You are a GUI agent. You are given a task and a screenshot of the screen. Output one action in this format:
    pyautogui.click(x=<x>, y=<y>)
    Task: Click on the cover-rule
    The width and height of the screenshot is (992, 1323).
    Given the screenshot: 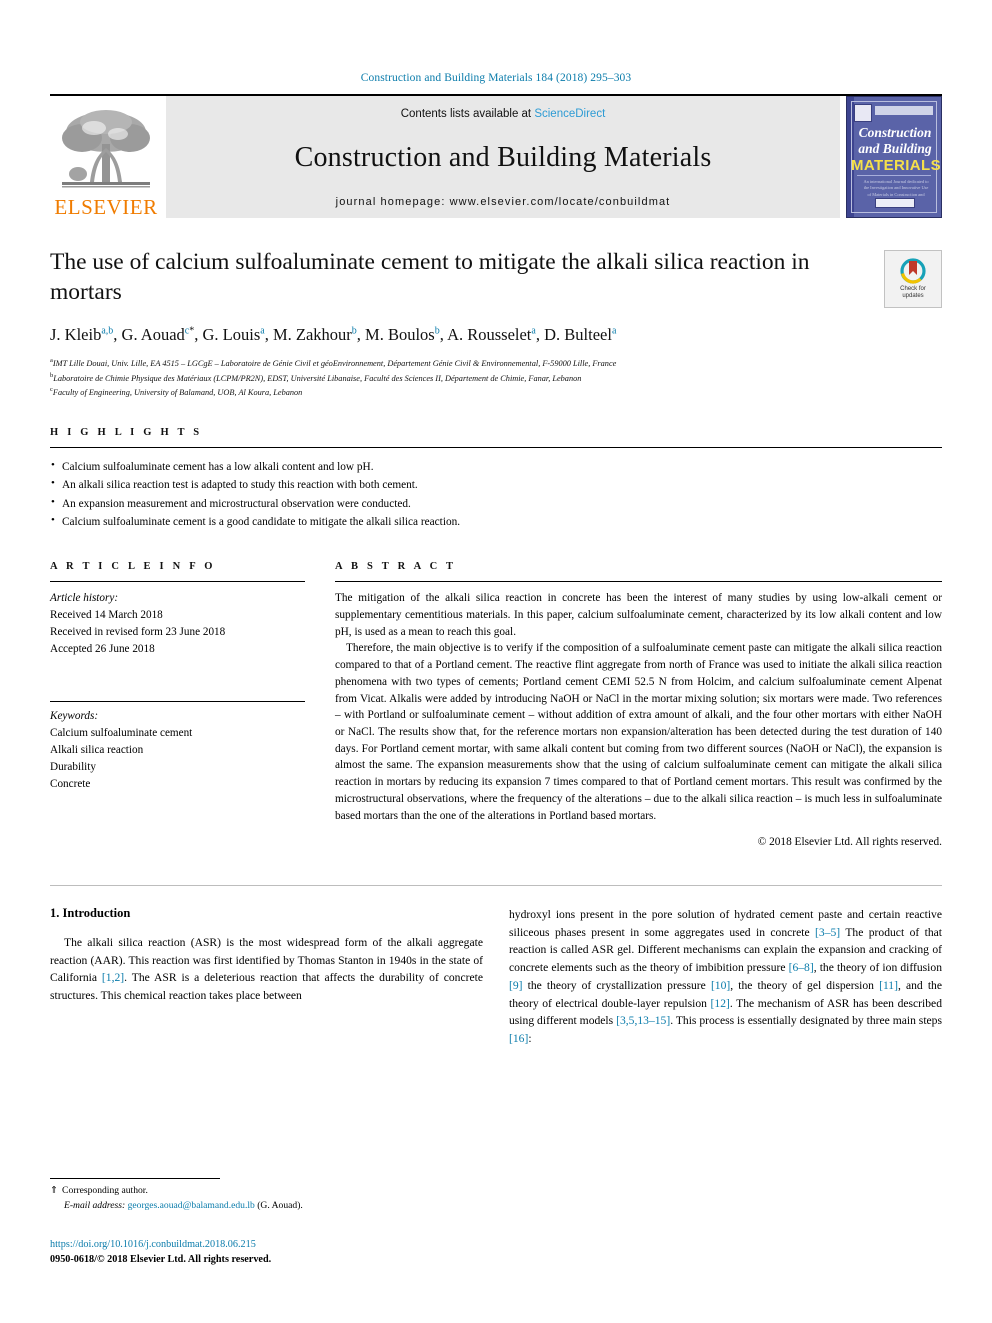 What is the action you would take?
    pyautogui.click(x=894, y=175)
    